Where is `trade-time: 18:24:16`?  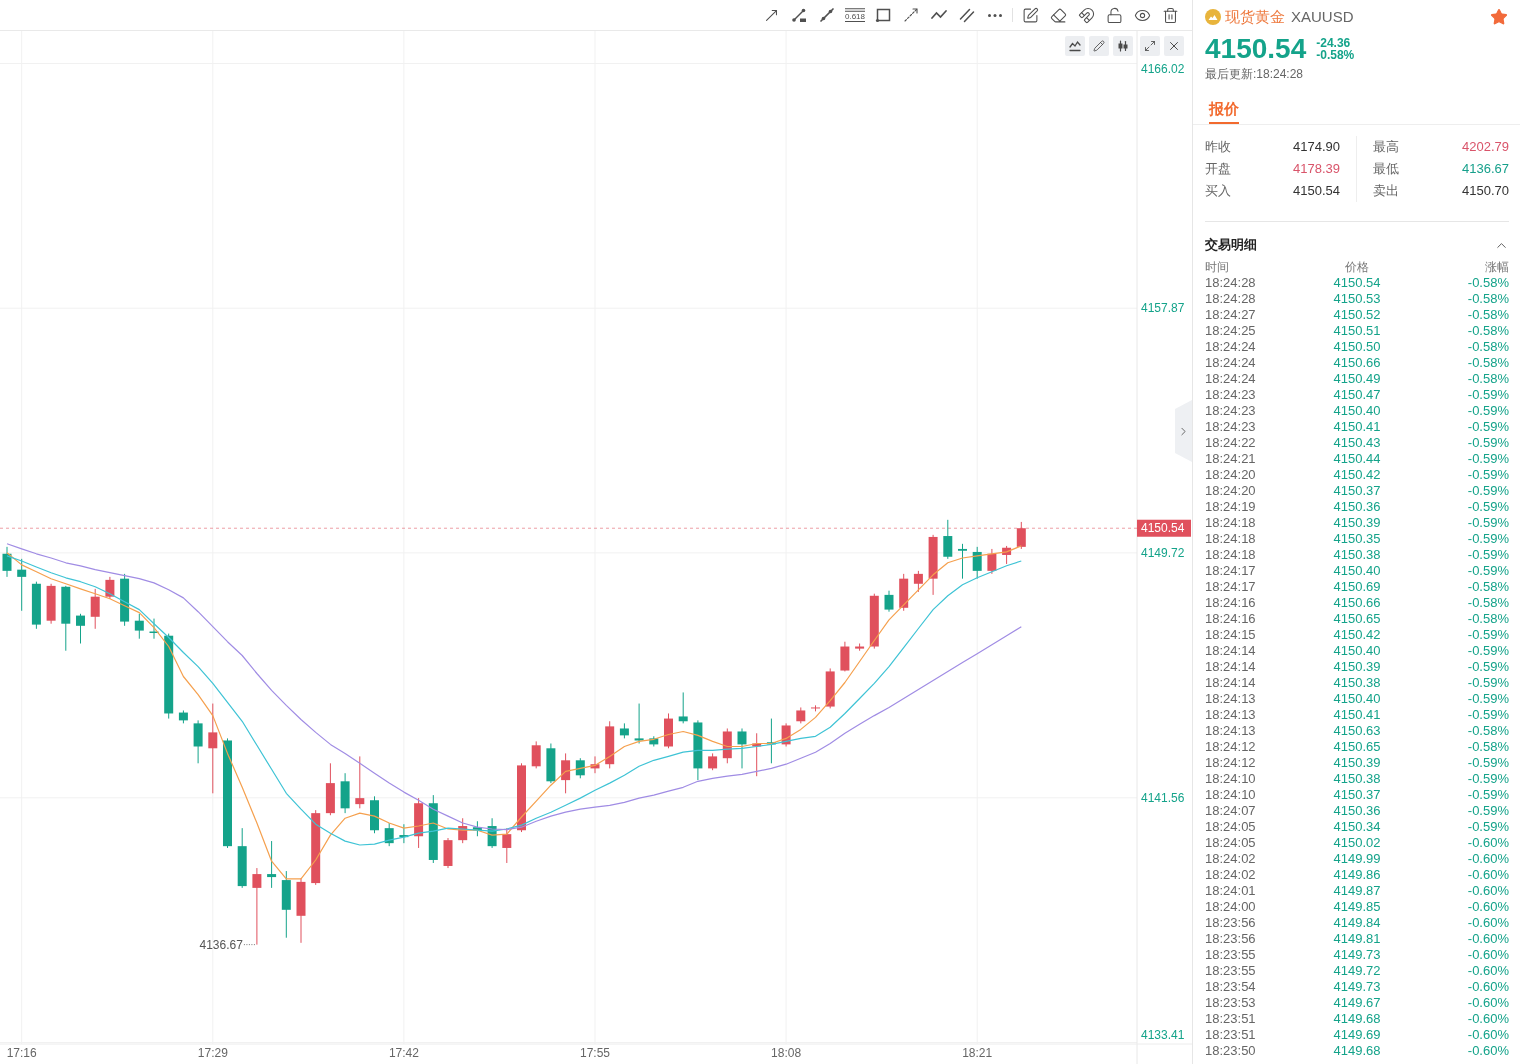 trade-time: 18:24:16 is located at coordinates (1231, 603).